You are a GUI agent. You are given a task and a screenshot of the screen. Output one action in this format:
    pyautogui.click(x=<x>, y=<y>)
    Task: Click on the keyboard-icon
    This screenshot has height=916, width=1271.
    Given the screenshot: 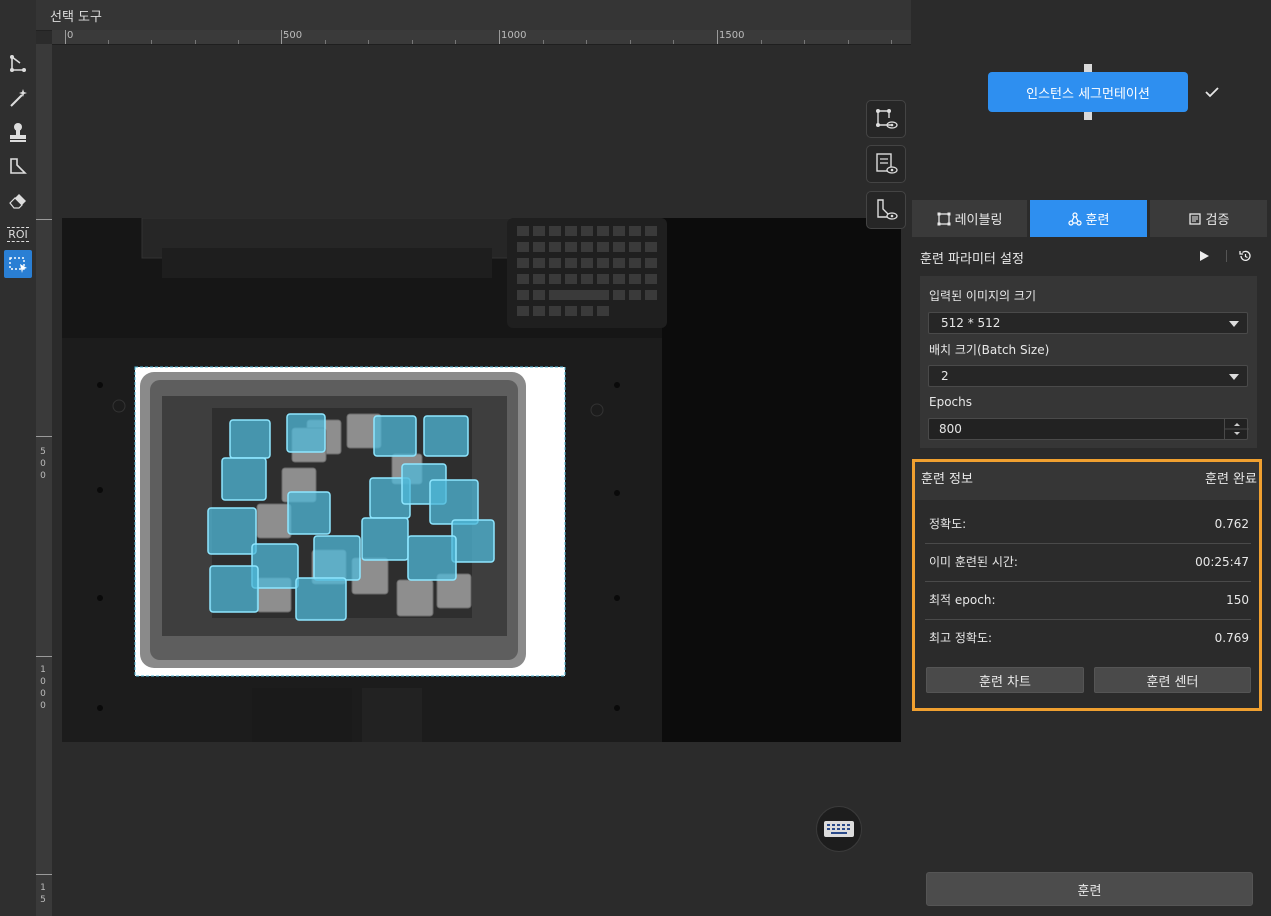 What is the action you would take?
    pyautogui.click(x=839, y=829)
    